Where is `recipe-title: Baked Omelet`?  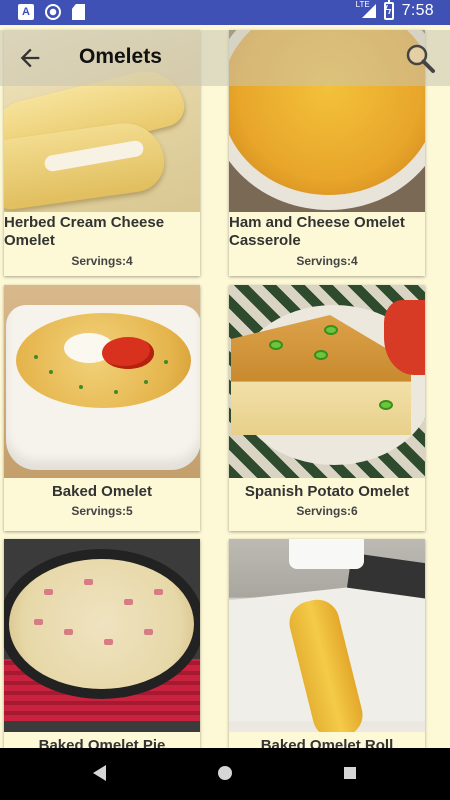
recipe-title: Baked Omelet is located at coordinates (102, 491).